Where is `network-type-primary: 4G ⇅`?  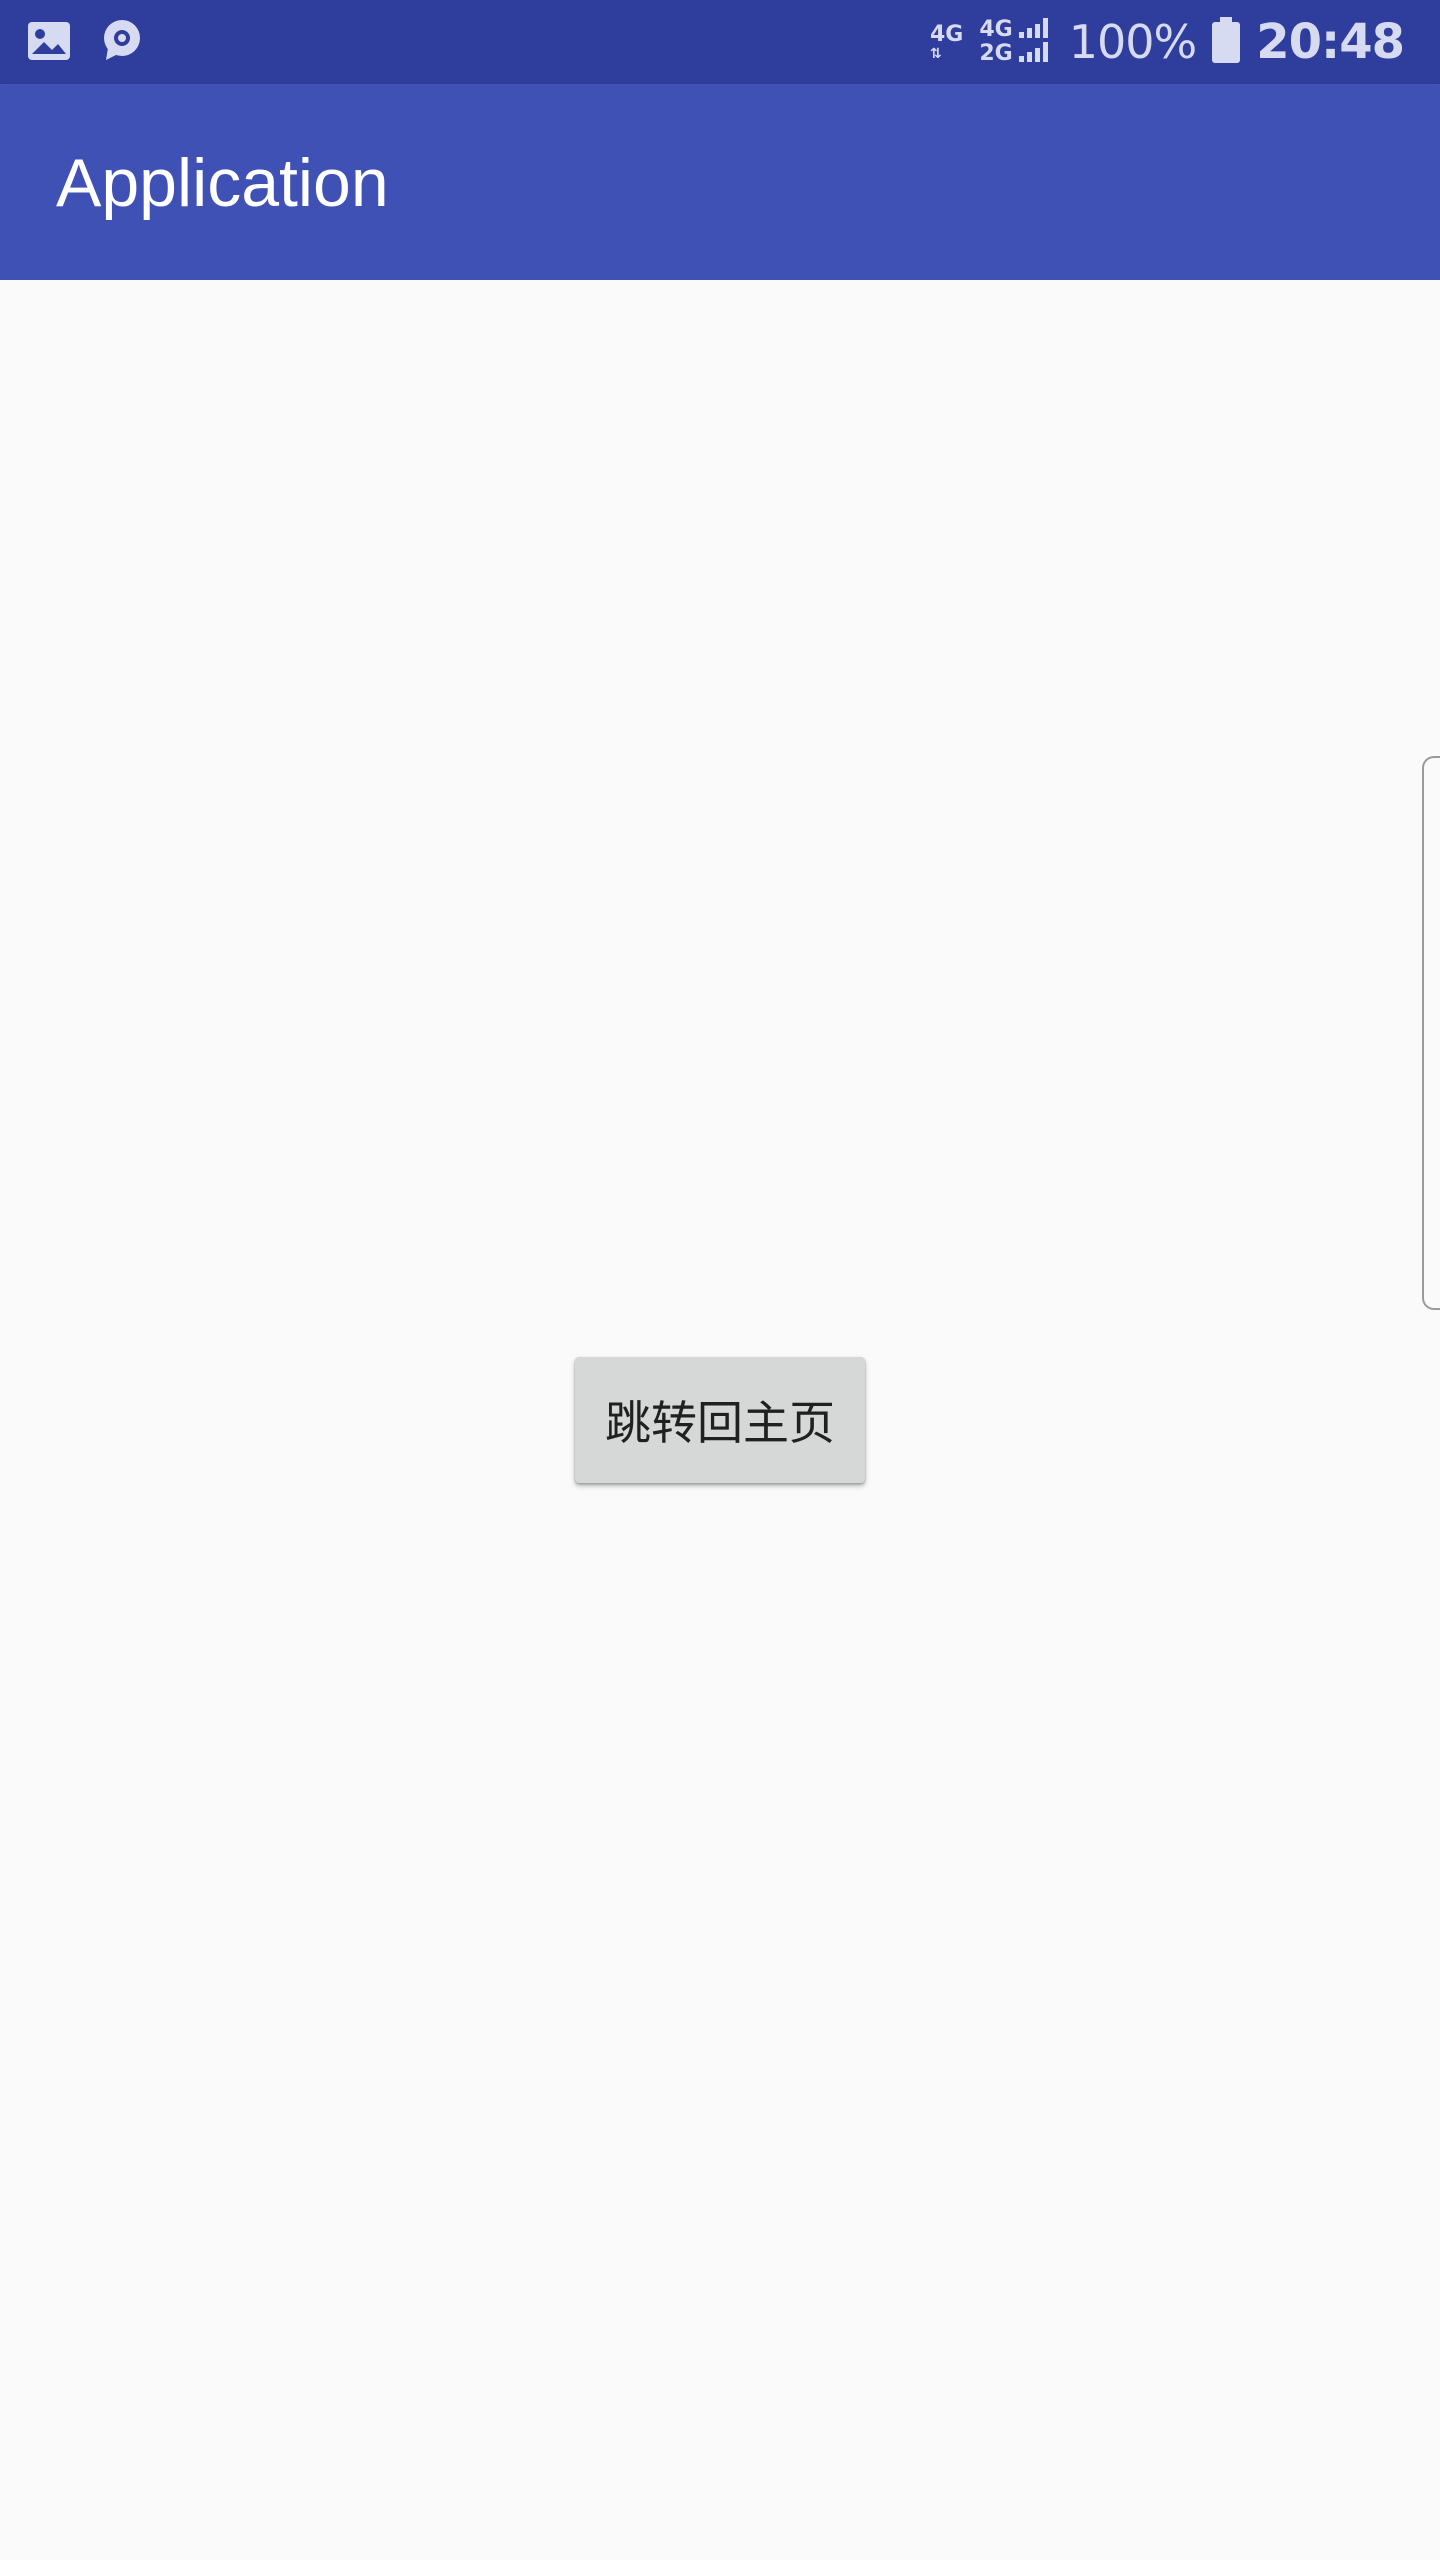
network-type-primary: 4G ⇅ is located at coordinates (946, 42).